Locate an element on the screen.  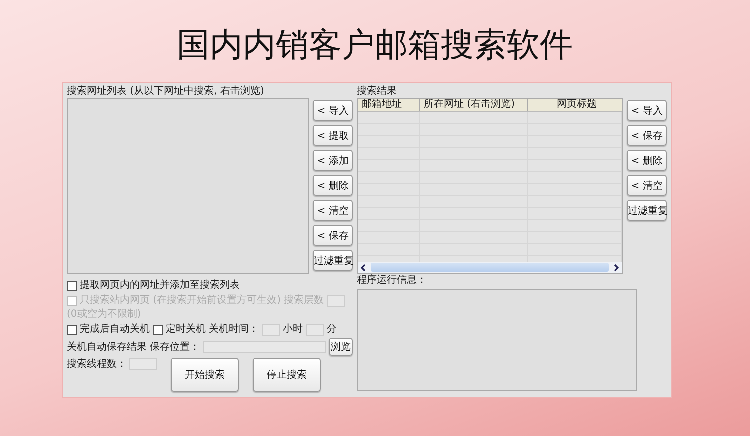
hour-field is located at coordinates (271, 330).